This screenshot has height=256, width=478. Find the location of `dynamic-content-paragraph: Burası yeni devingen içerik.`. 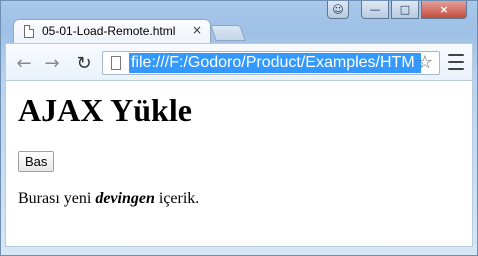

dynamic-content-paragraph: Burası yeni devingen içerik. is located at coordinates (240, 199).